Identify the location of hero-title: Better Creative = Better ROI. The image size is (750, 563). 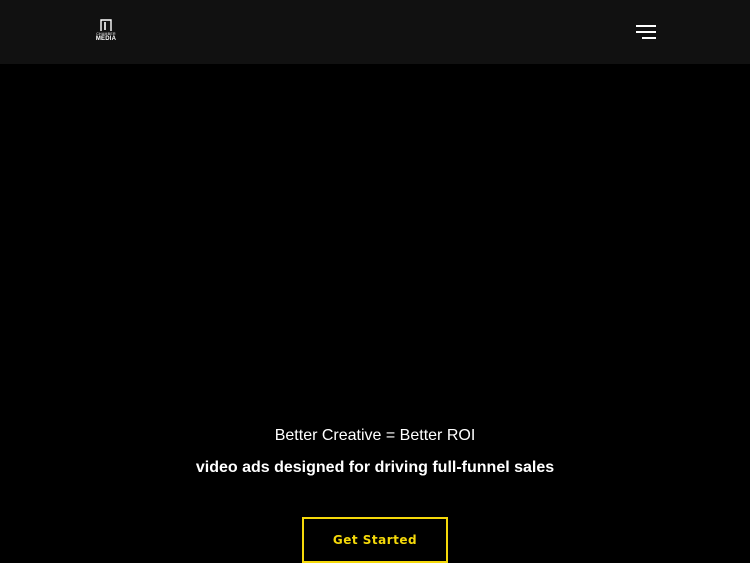
(375, 435).